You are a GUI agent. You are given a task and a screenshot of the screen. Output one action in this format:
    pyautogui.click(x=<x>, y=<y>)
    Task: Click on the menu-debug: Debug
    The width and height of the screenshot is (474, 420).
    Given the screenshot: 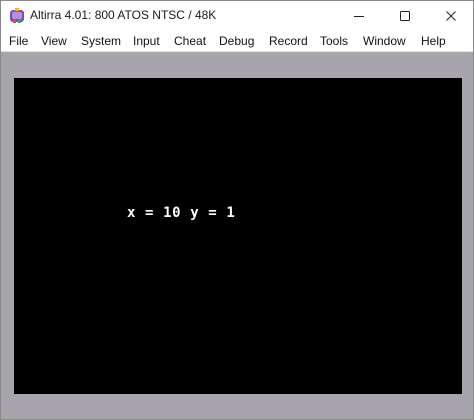 What is the action you would take?
    pyautogui.click(x=236, y=41)
    